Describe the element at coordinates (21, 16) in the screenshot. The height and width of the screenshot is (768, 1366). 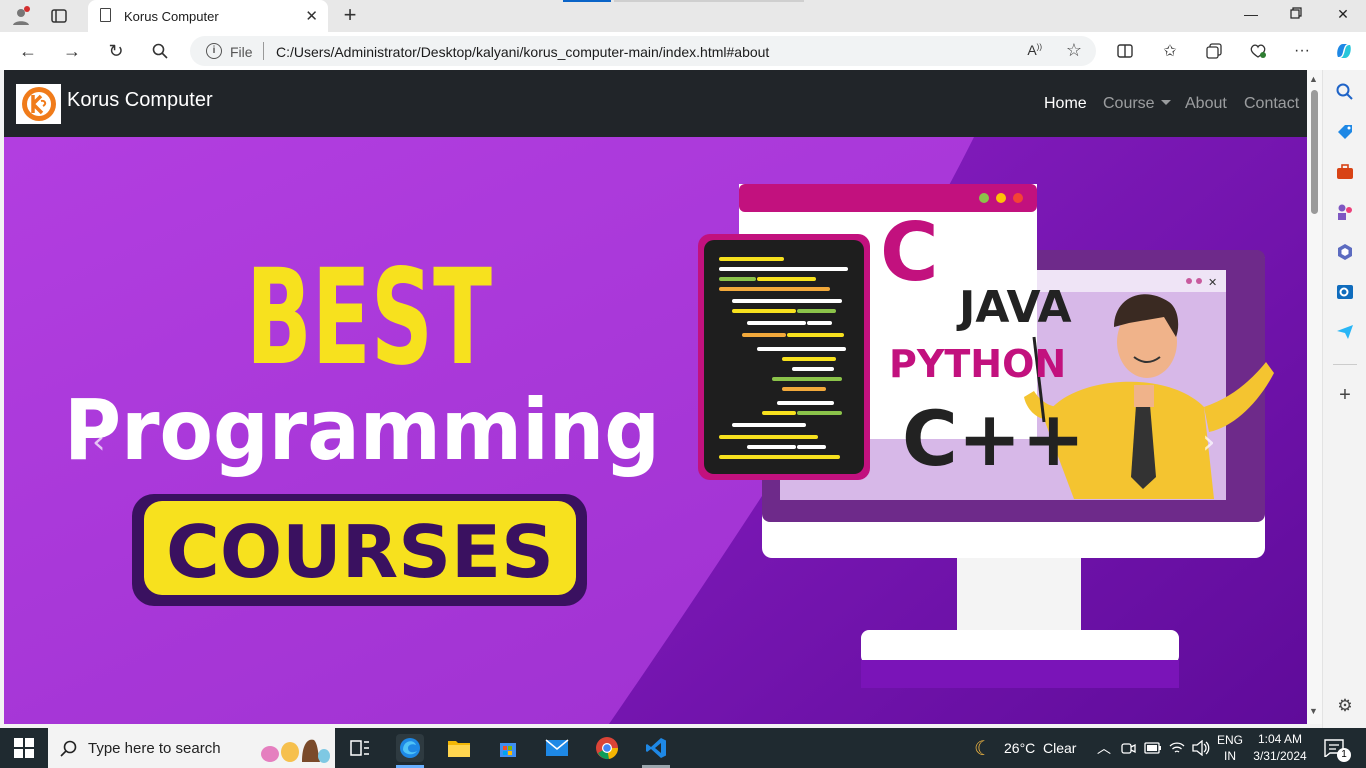
I see `profile-icon` at that location.